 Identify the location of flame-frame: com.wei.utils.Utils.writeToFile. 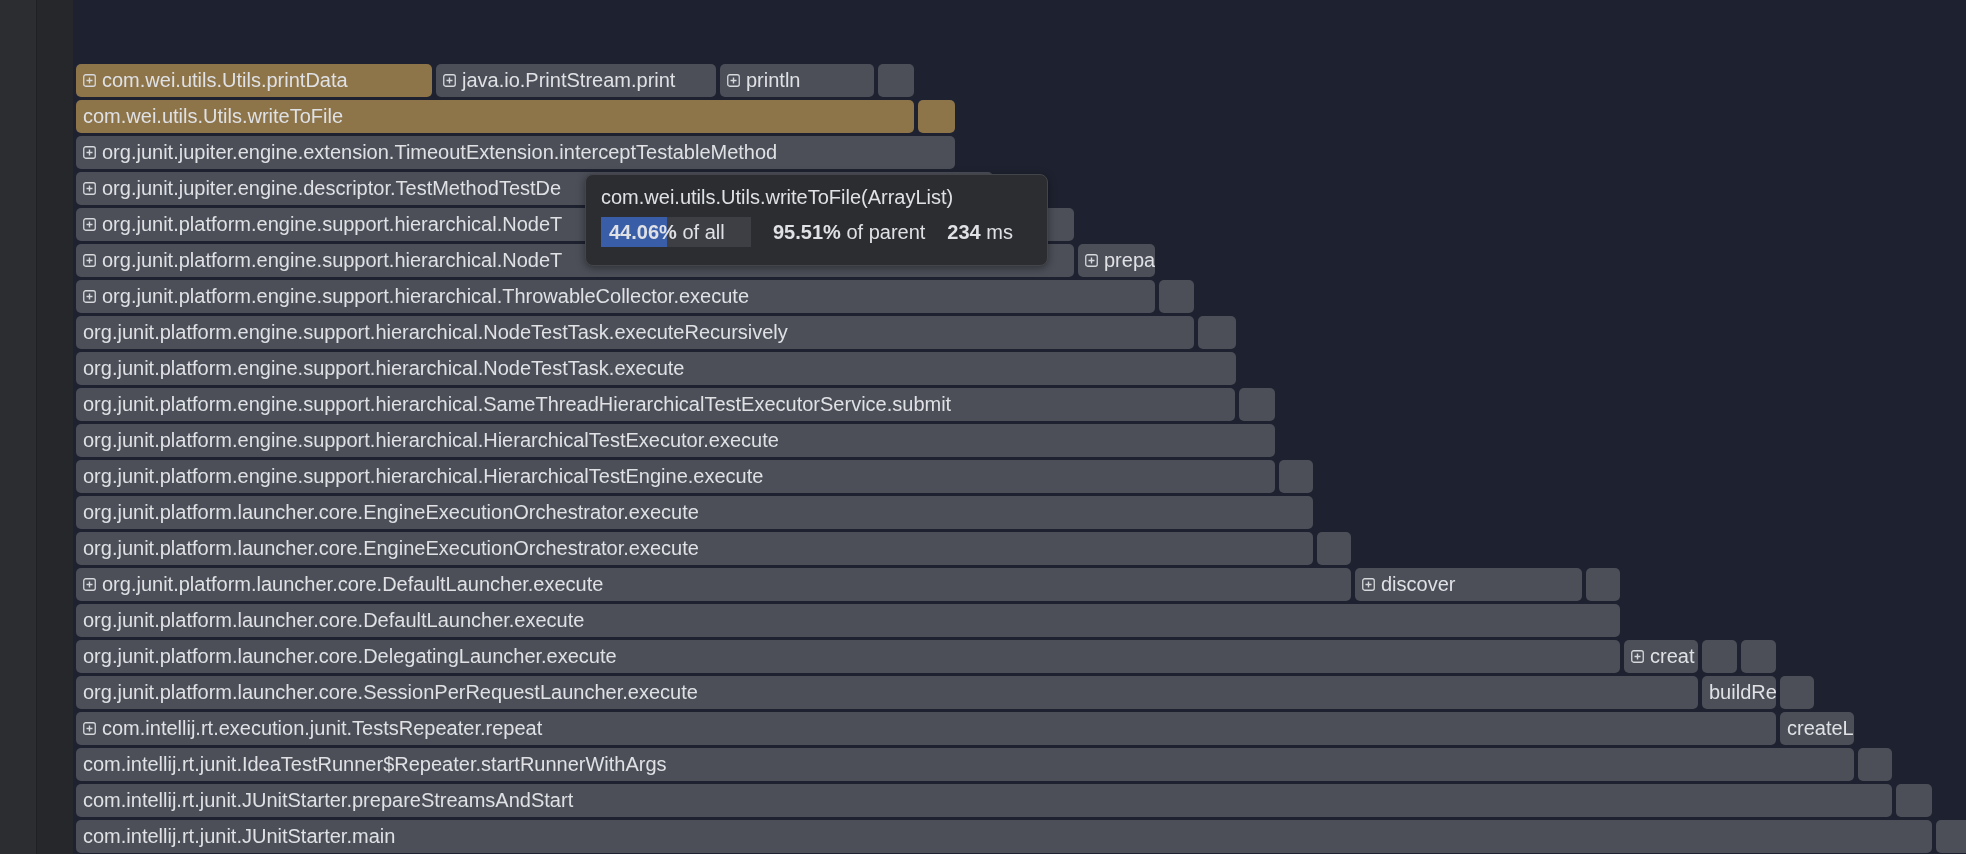
(495, 116).